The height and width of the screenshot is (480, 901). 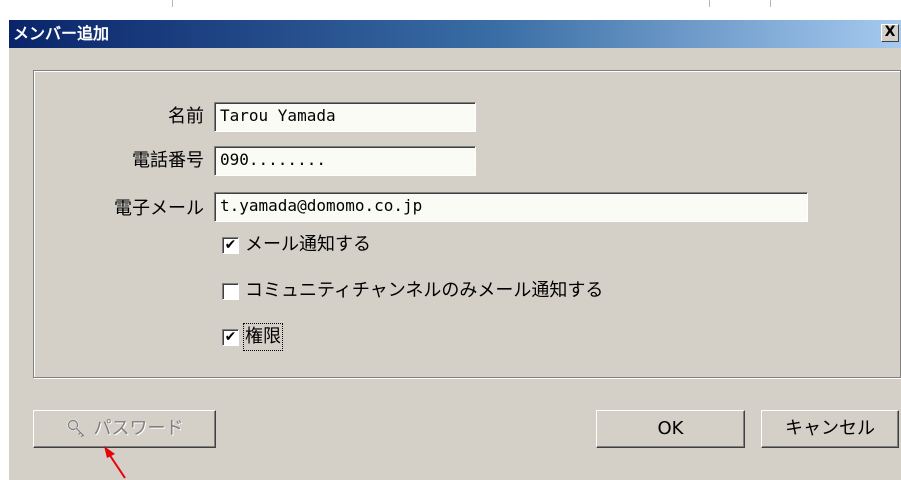 What do you see at coordinates (345, 117) in the screenshot?
I see `name-input: Tarou Yamada` at bounding box center [345, 117].